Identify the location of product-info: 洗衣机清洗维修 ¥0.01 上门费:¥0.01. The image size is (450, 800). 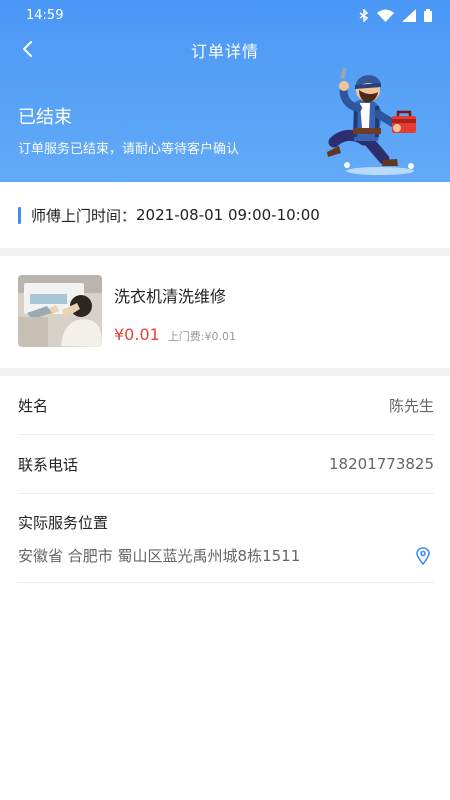
(175, 309).